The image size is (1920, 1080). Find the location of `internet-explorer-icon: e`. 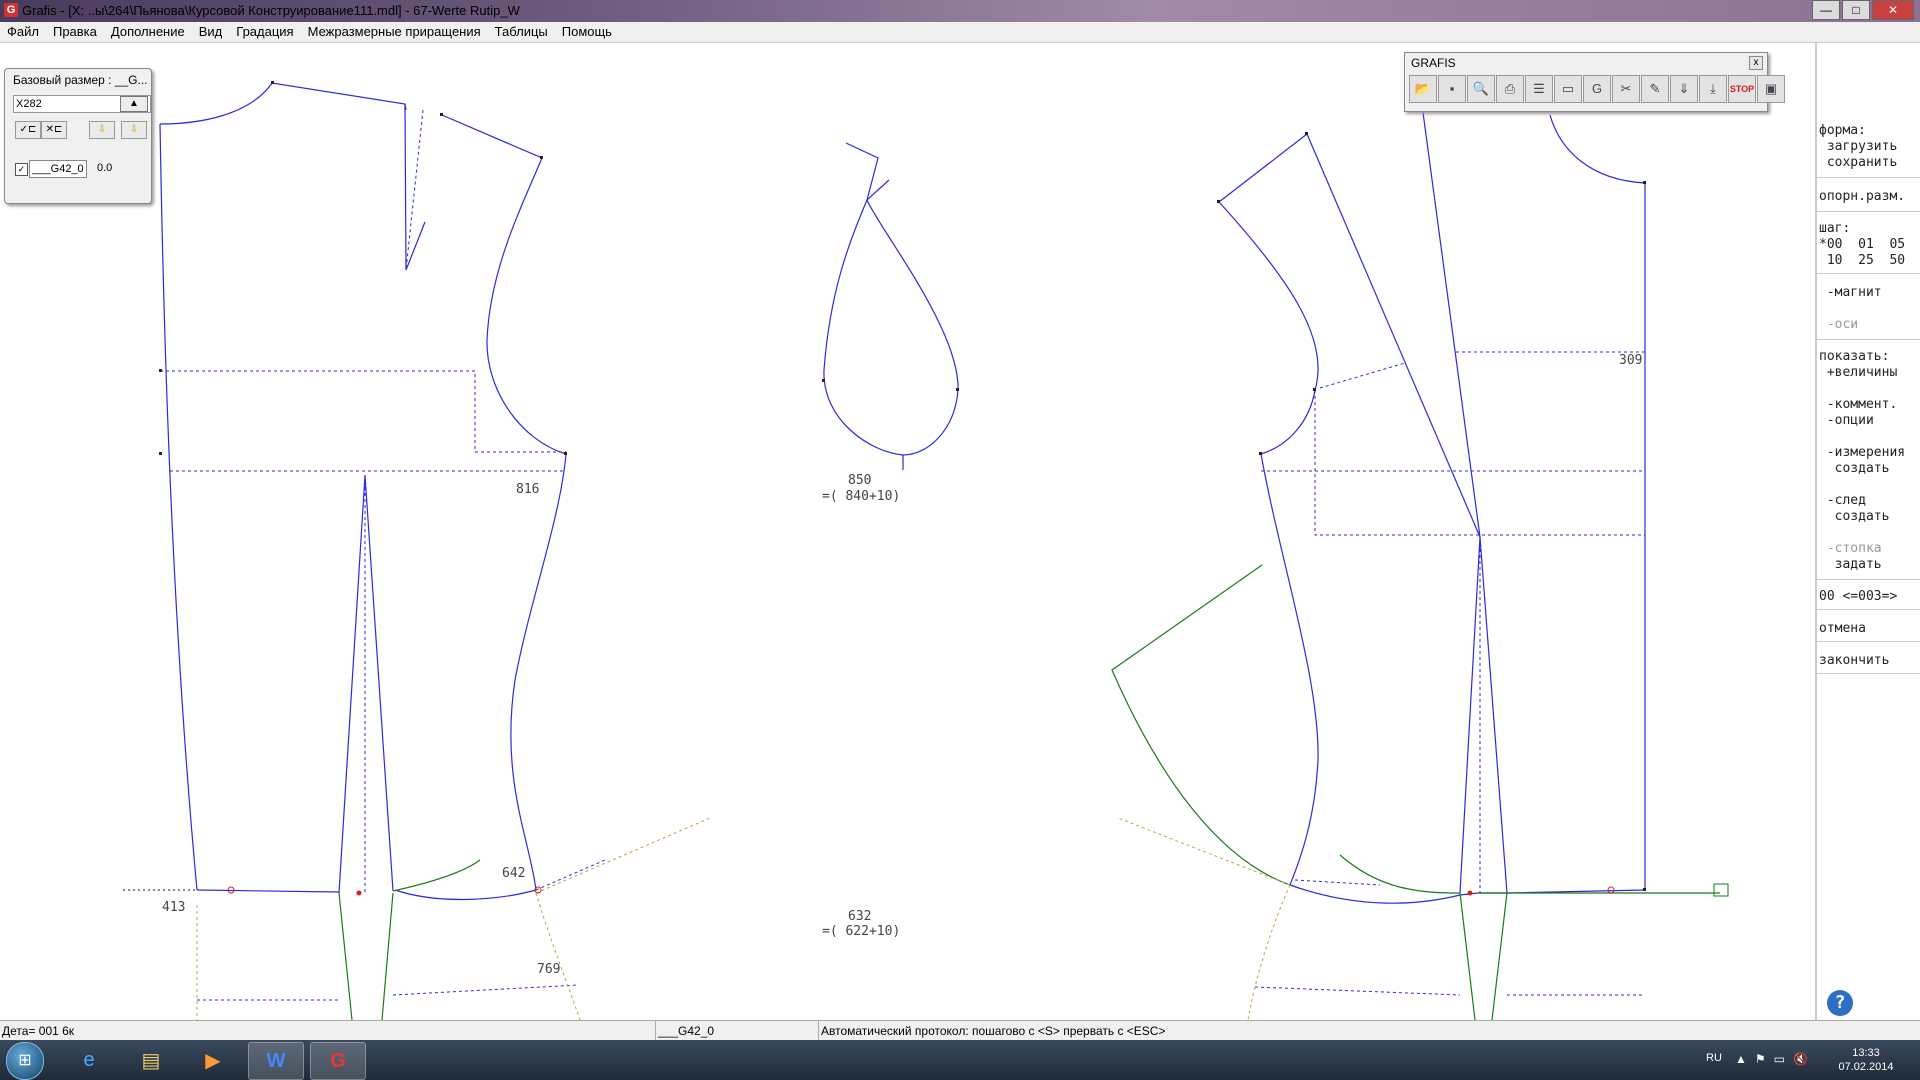

internet-explorer-icon: e is located at coordinates (89, 1060).